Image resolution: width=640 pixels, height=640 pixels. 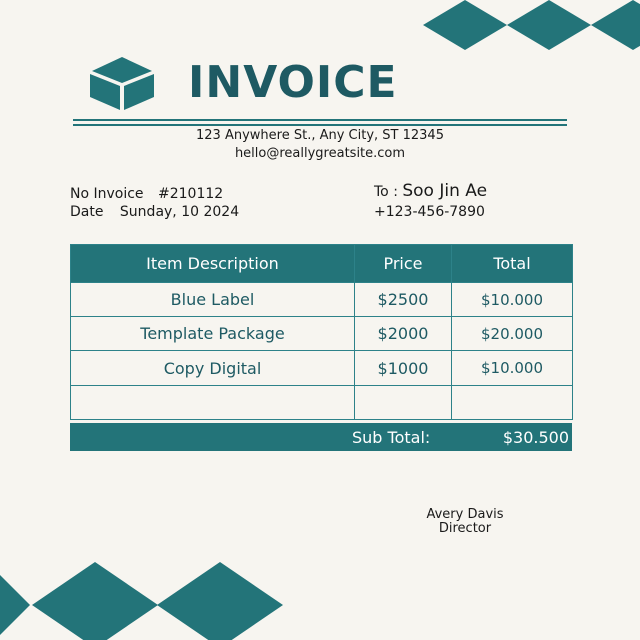 I want to click on company-email: hello@reallygreatsite.com, so click(x=320, y=153).